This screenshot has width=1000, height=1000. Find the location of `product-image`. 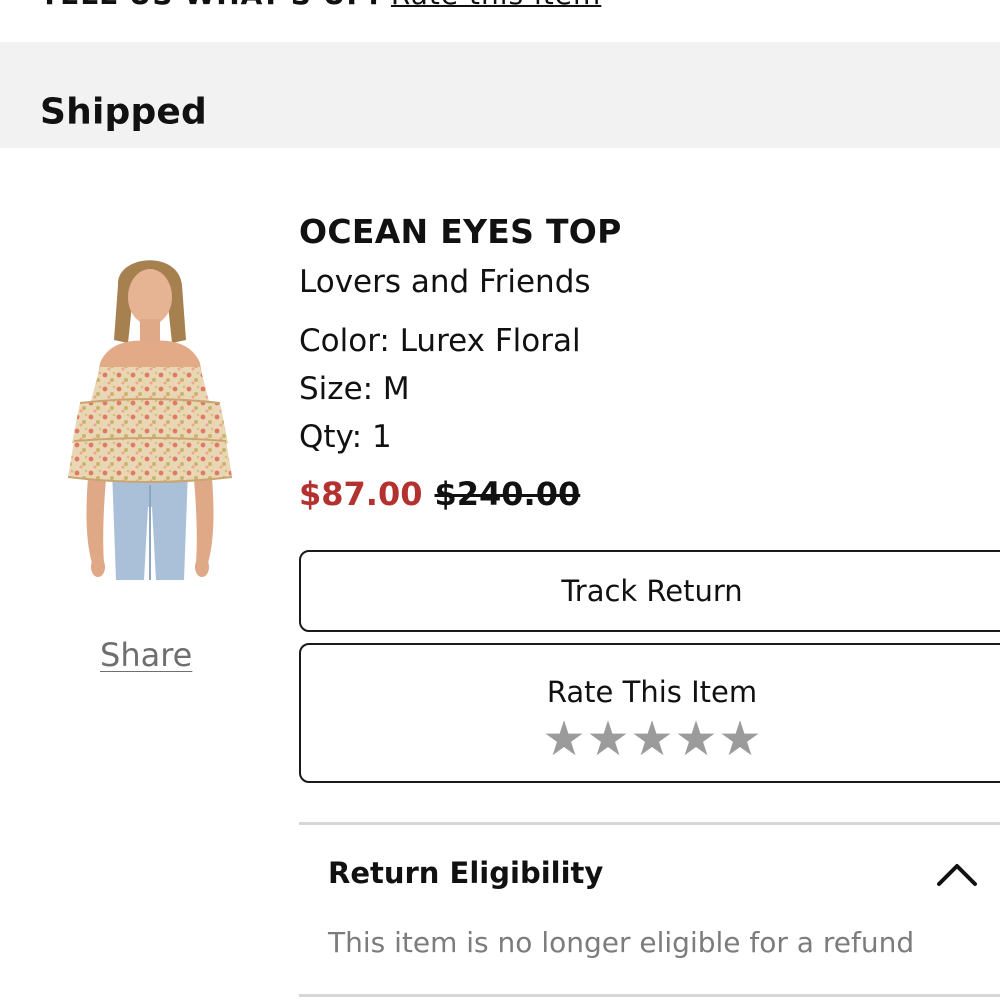

product-image is located at coordinates (150, 417).